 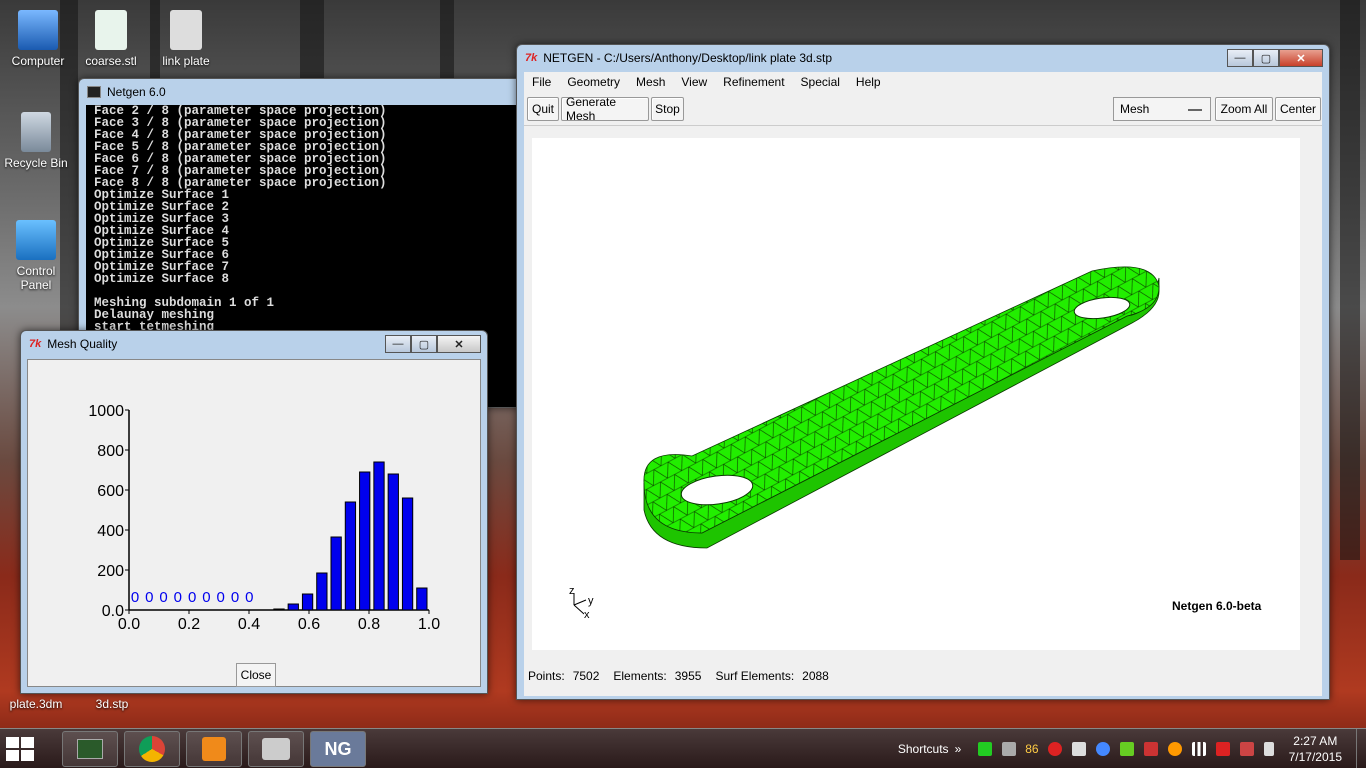 I want to click on rhino-icon, so click(x=276, y=749).